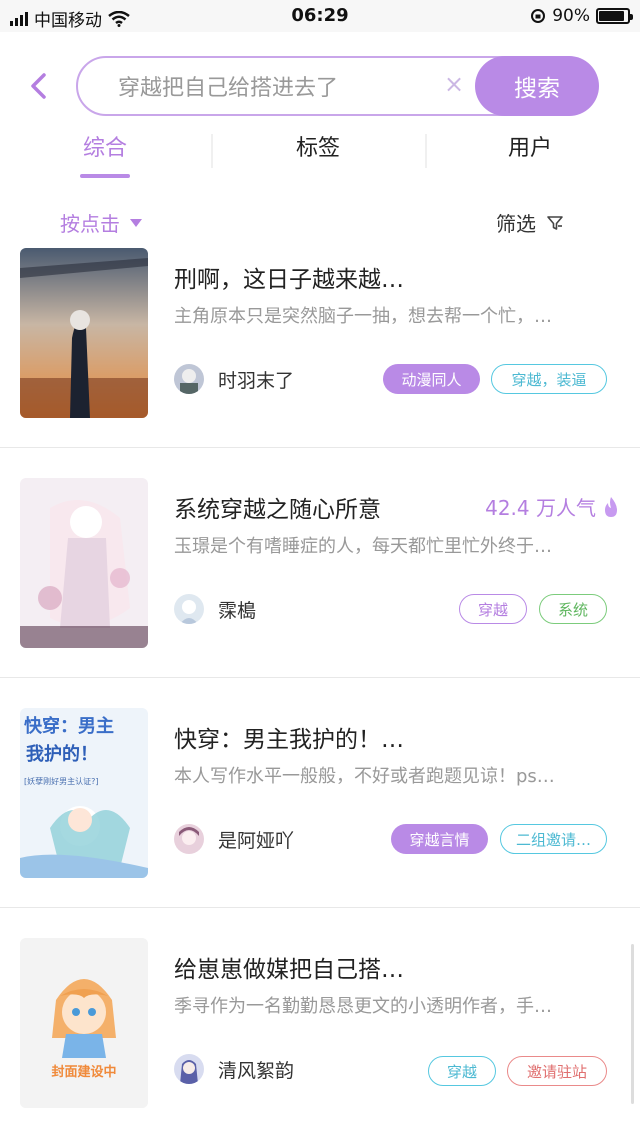 Image resolution: width=640 pixels, height=1138 pixels. I want to click on rotation-lock-icon, so click(538, 16).